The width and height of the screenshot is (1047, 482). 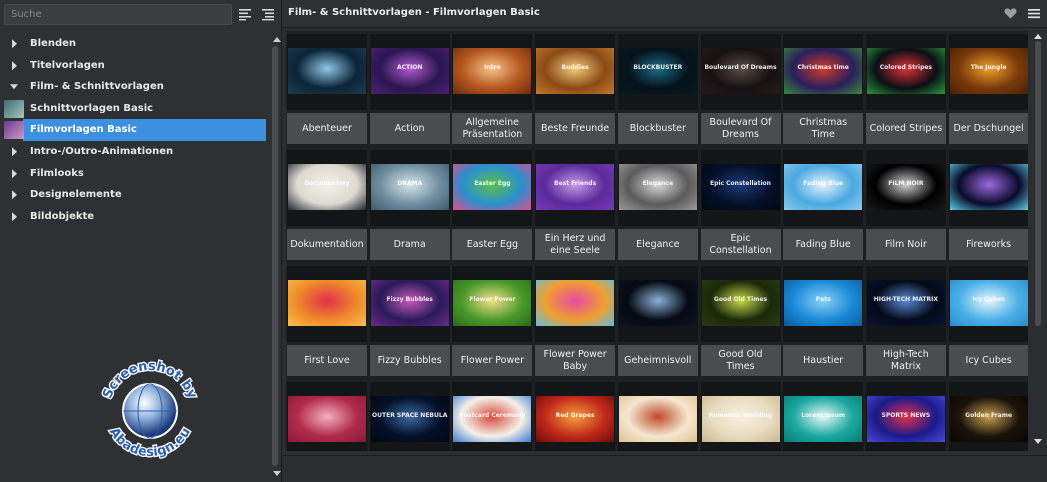 I want to click on tree-item: Titelvorlagen, so click(x=134, y=66).